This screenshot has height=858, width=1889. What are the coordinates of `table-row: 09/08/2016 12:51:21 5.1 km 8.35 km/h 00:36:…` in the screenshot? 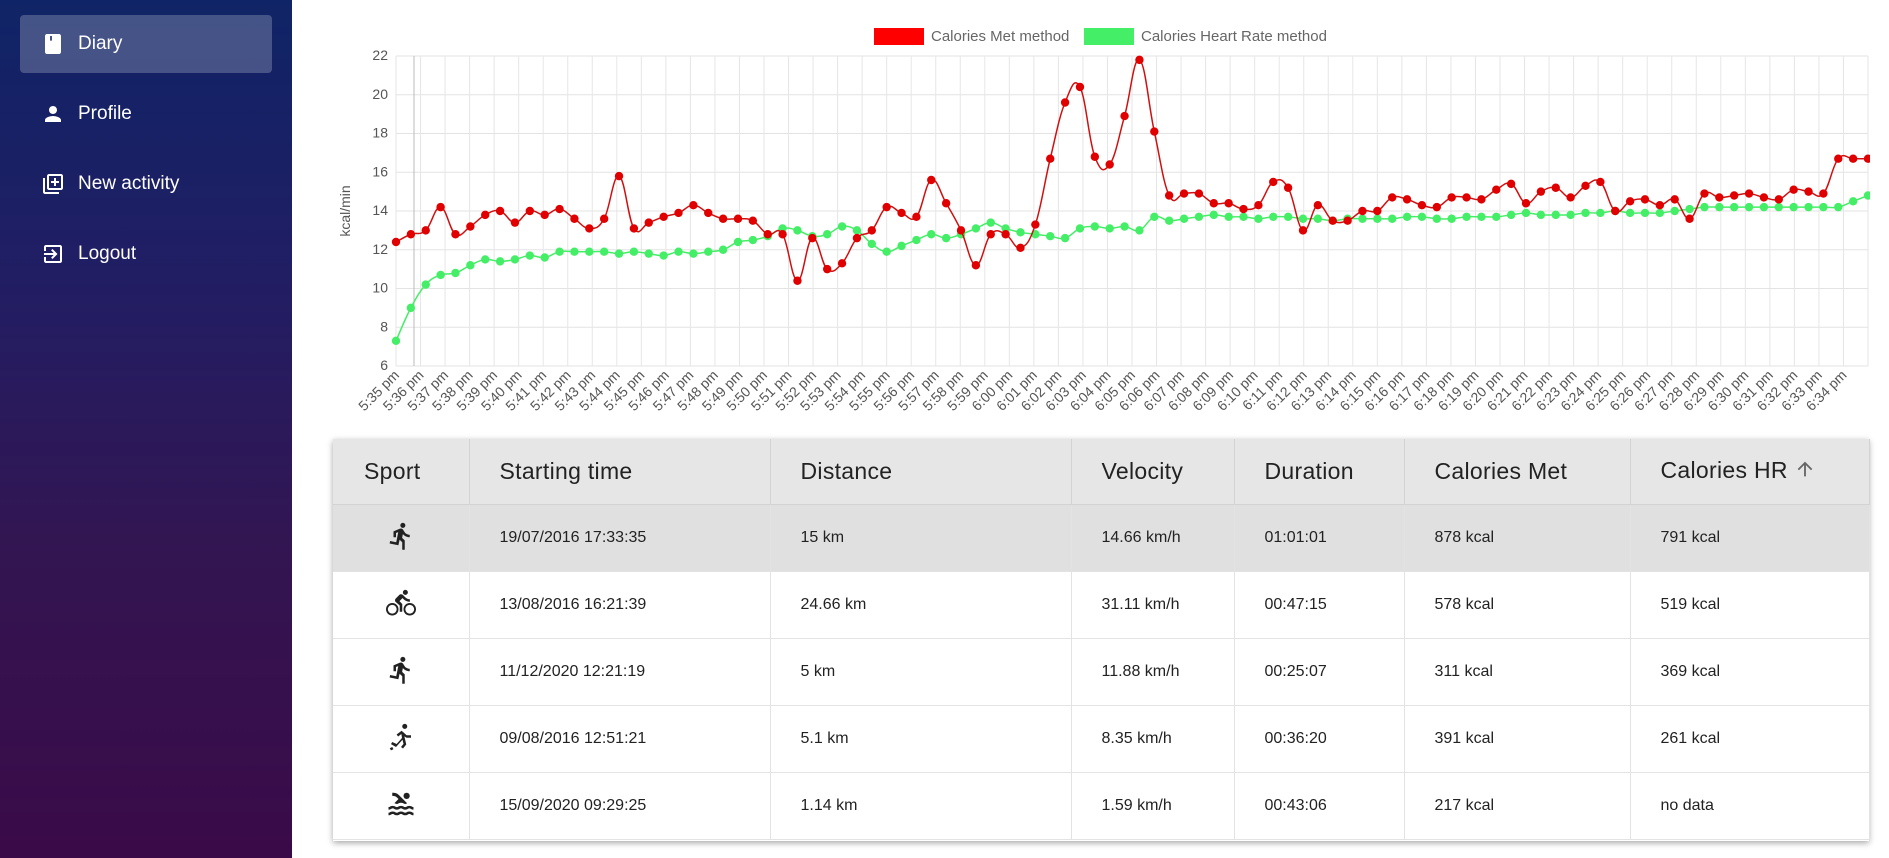 It's located at (1101, 739).